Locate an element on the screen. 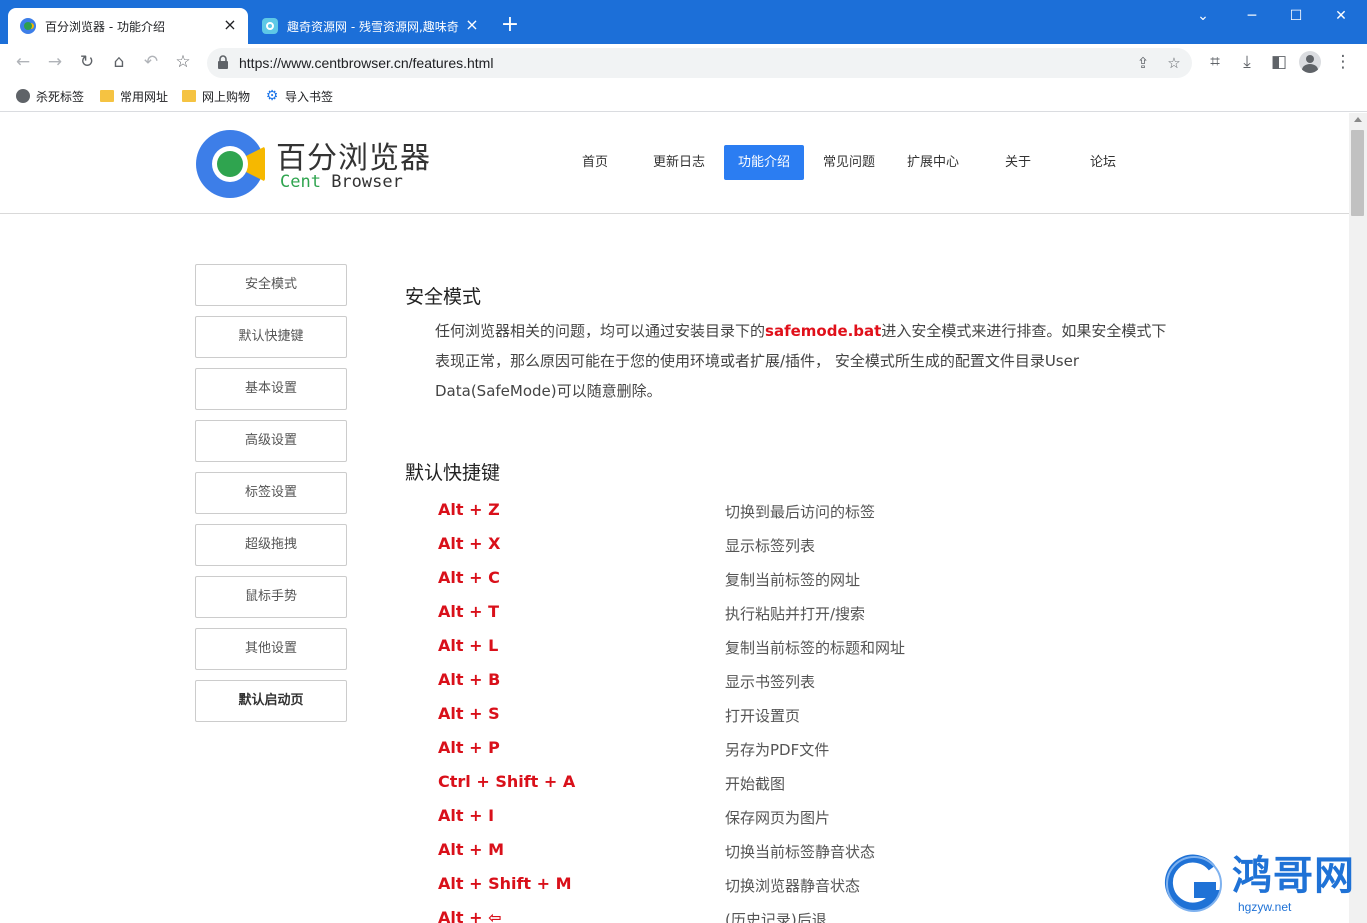 Image resolution: width=1367 pixels, height=923 pixels. reload-icon: ↻ is located at coordinates (87, 62).